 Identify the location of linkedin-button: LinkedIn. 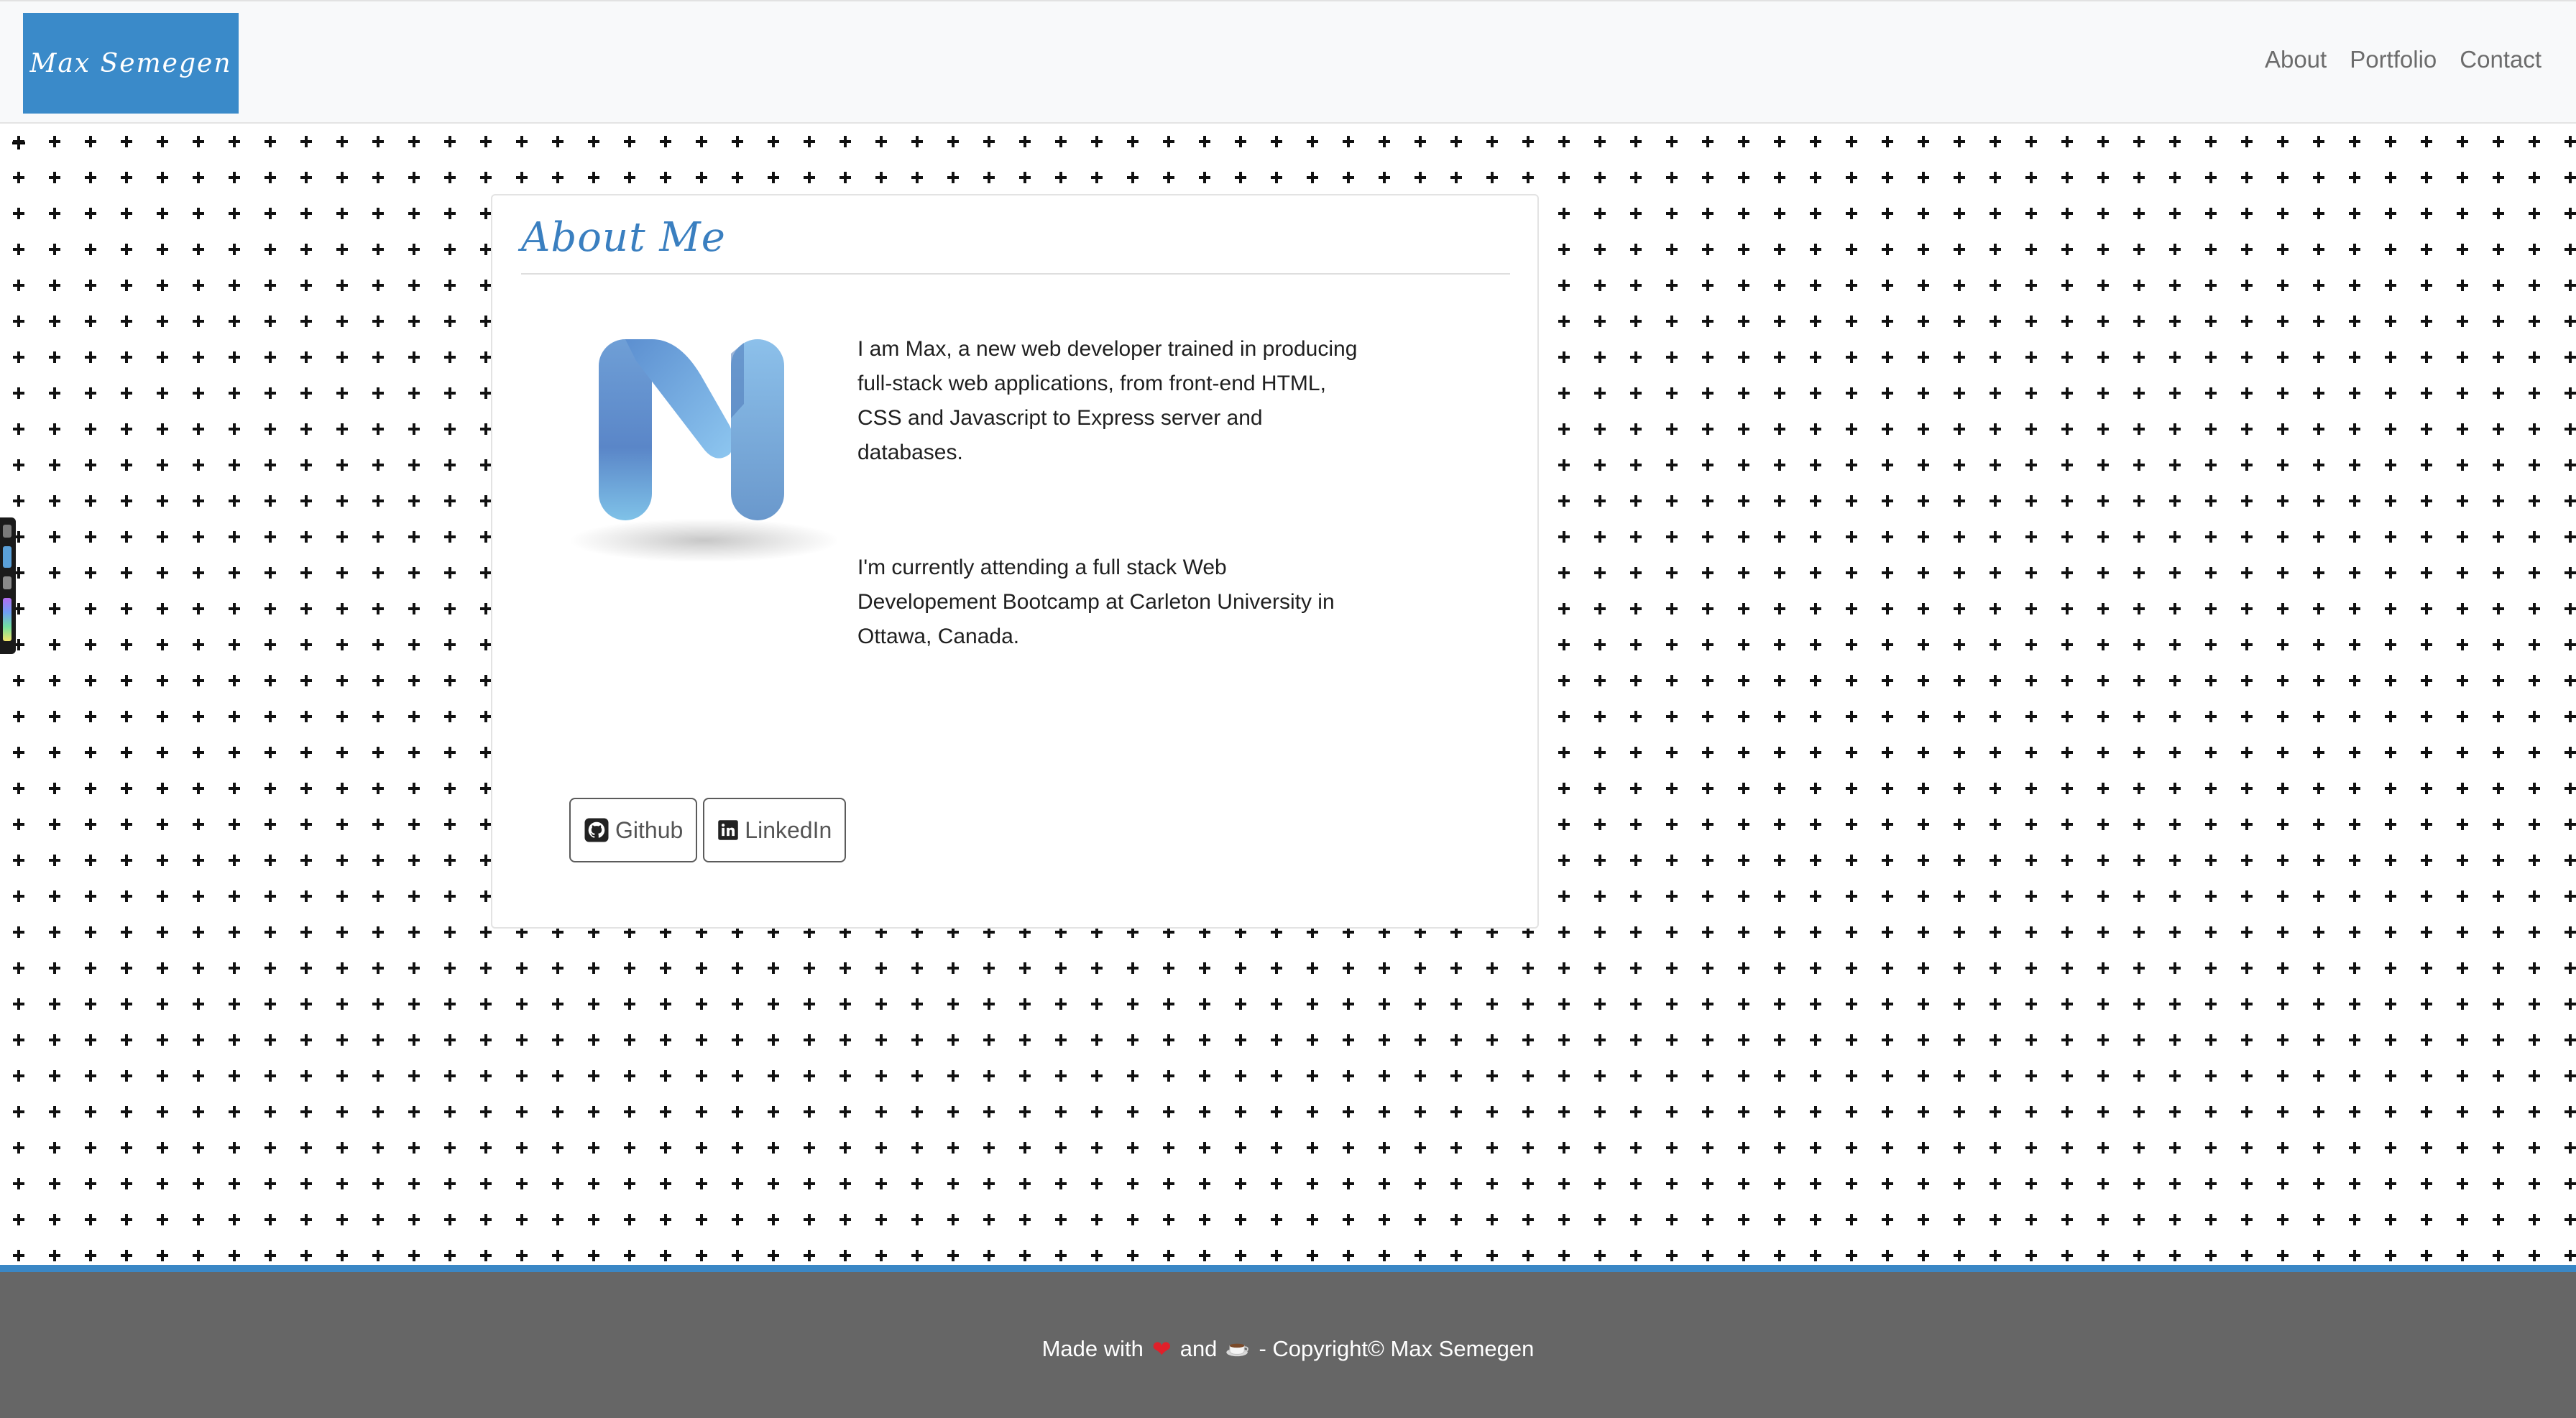
(775, 830).